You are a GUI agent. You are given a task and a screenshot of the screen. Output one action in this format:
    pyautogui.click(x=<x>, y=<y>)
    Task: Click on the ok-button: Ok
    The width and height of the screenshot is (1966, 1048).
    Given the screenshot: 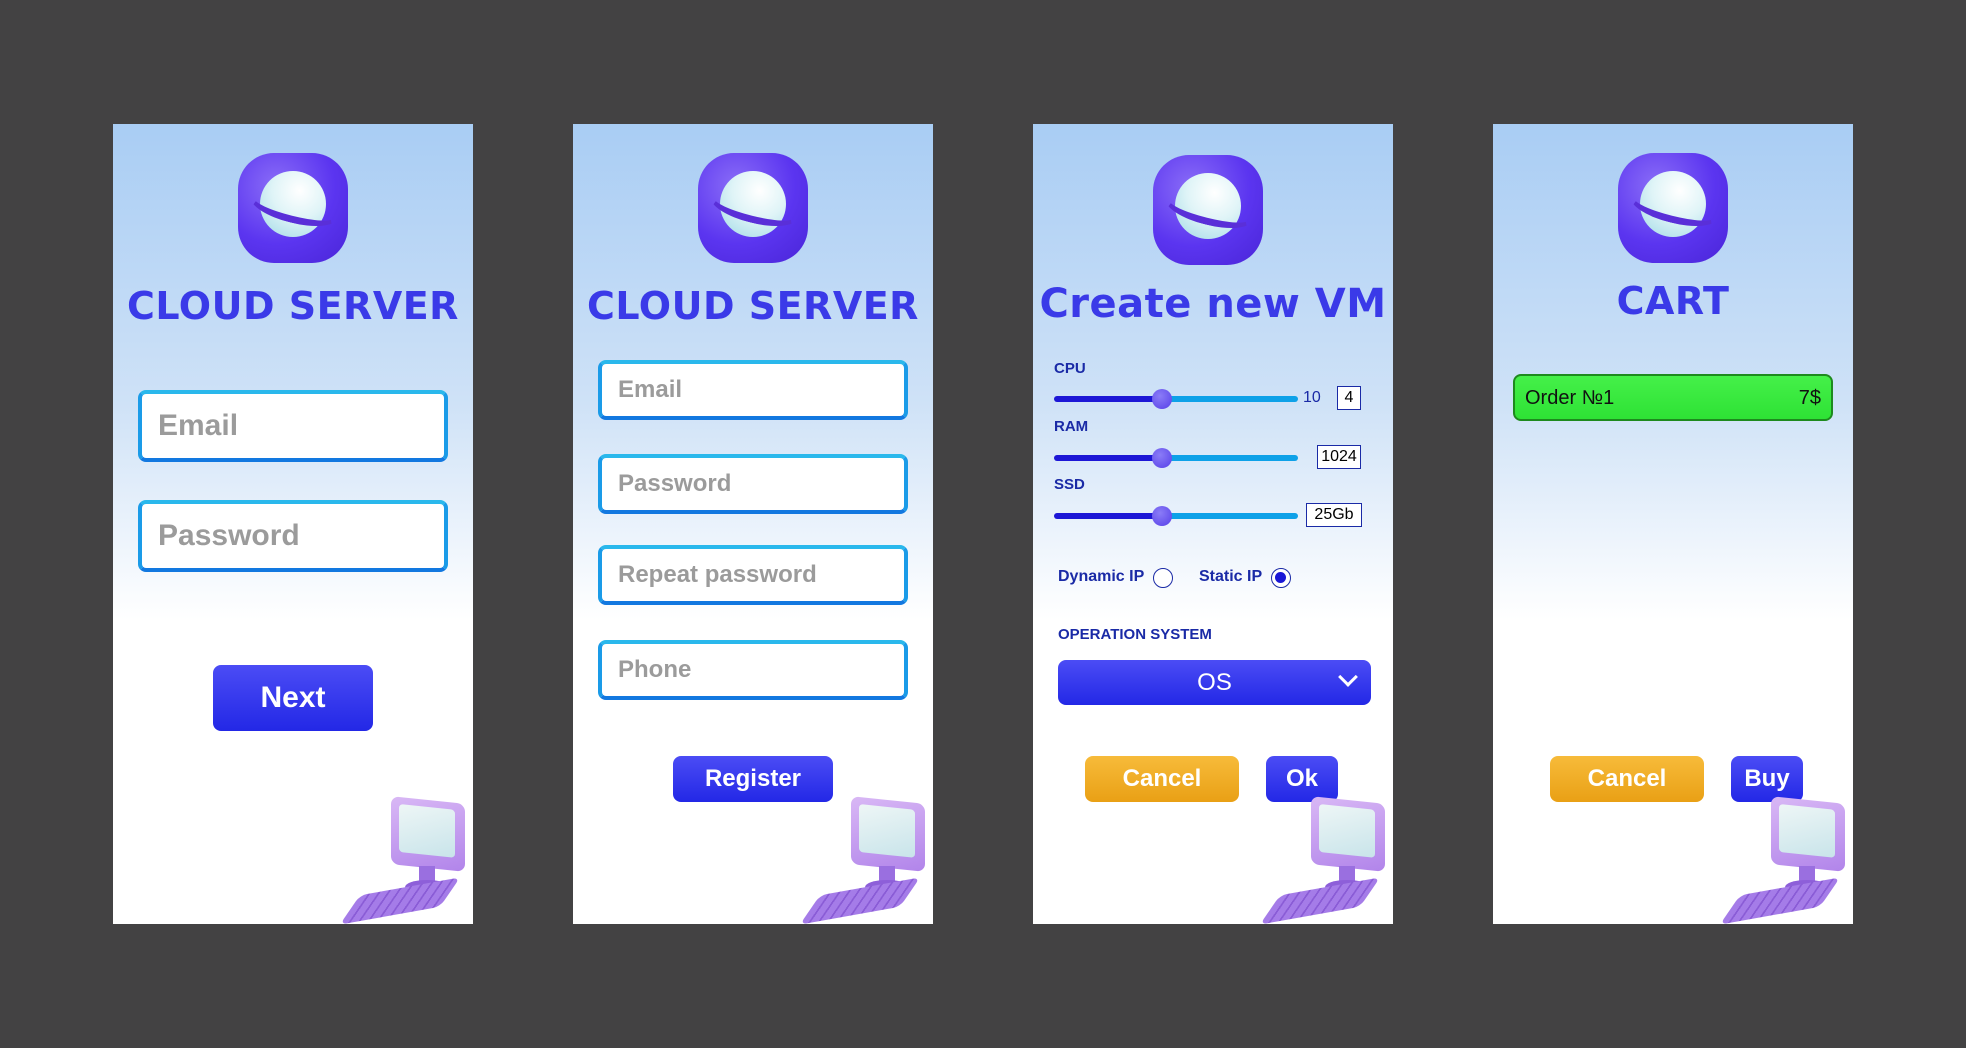 What is the action you would take?
    pyautogui.click(x=1302, y=779)
    